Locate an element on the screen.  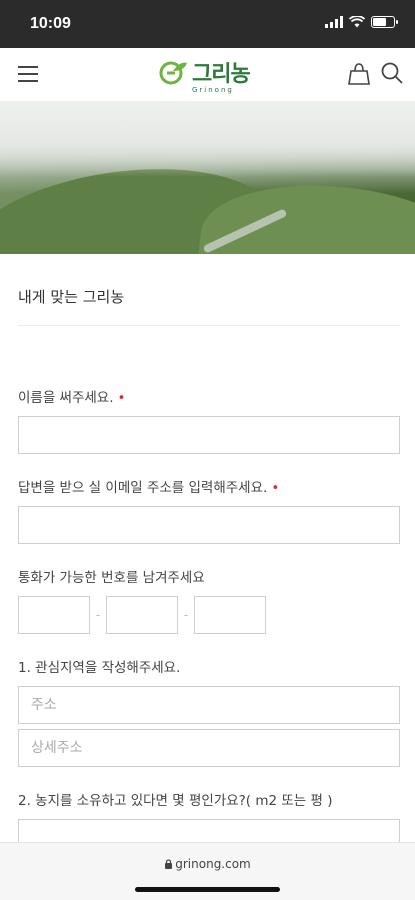
address-input: 주소 is located at coordinates (209, 705).